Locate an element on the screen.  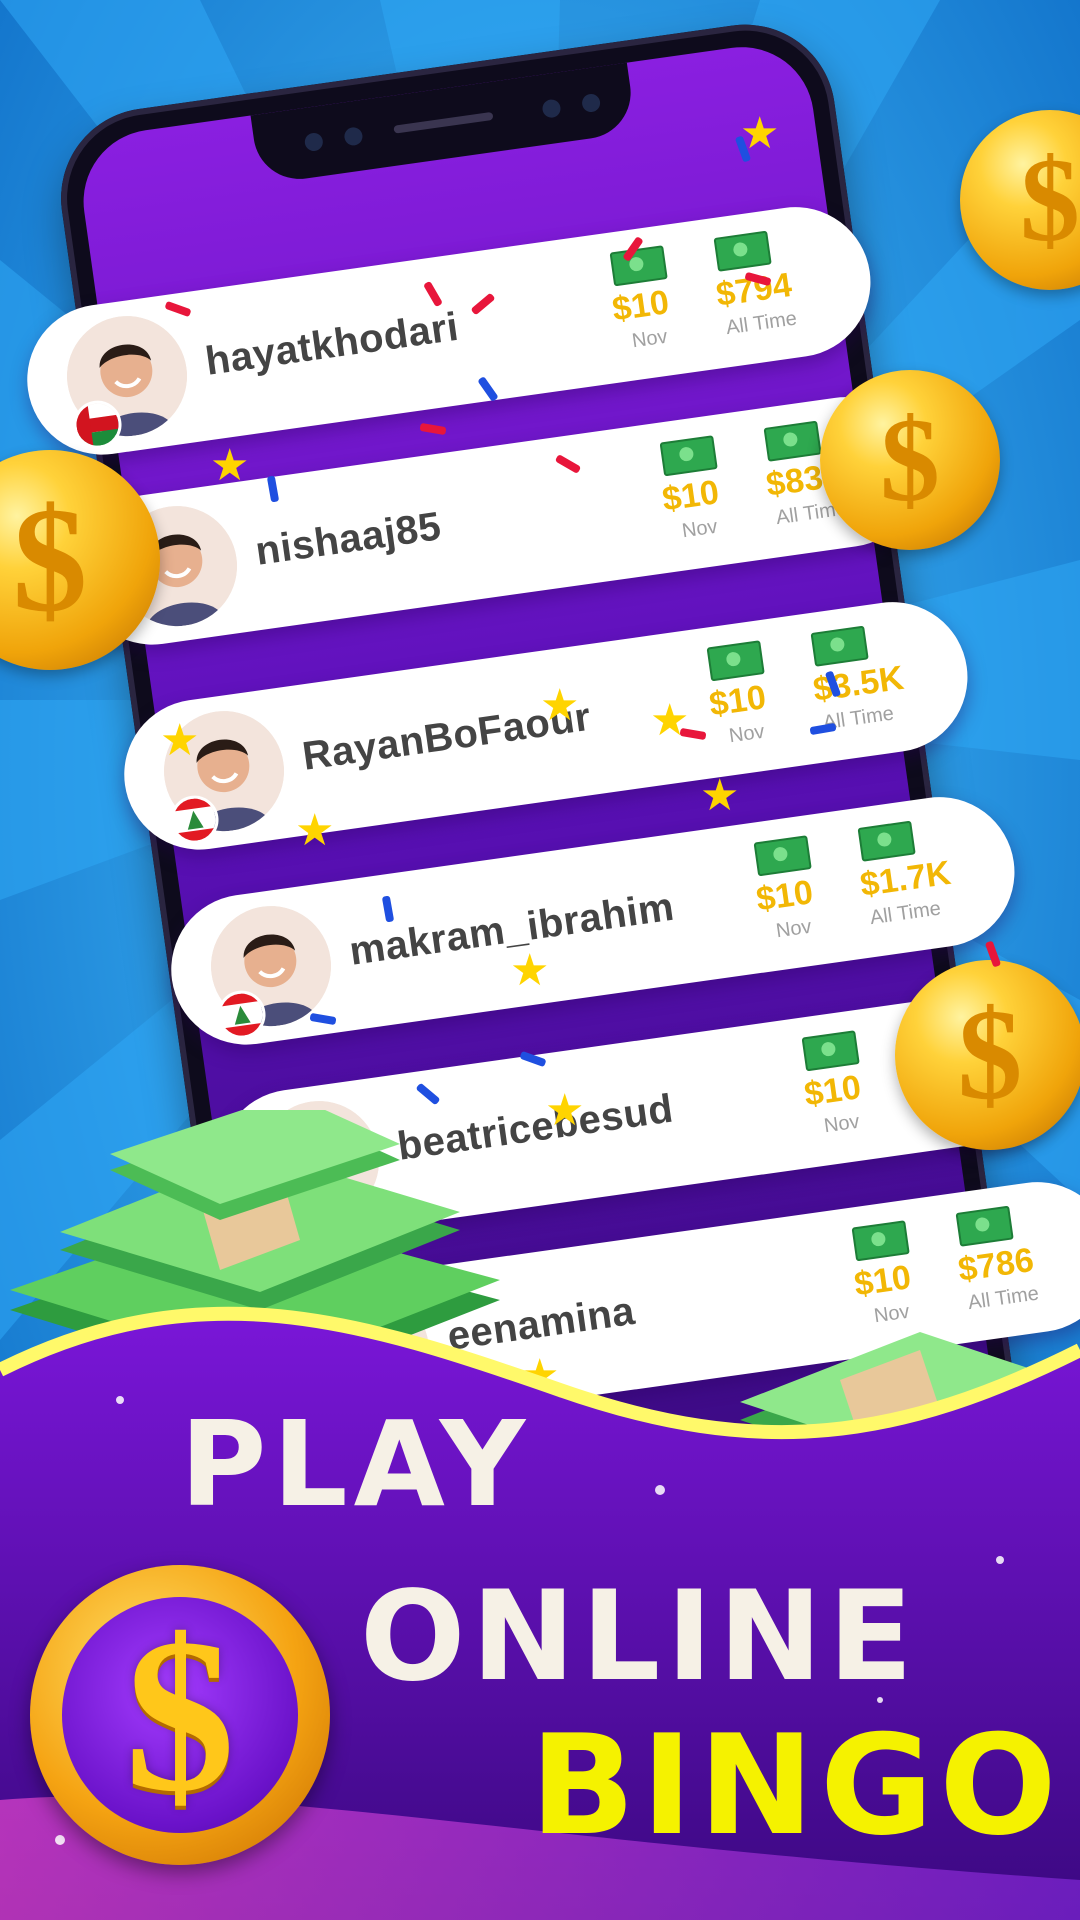
badge-dollar-symbol: $ is located at coordinates (180, 1714).